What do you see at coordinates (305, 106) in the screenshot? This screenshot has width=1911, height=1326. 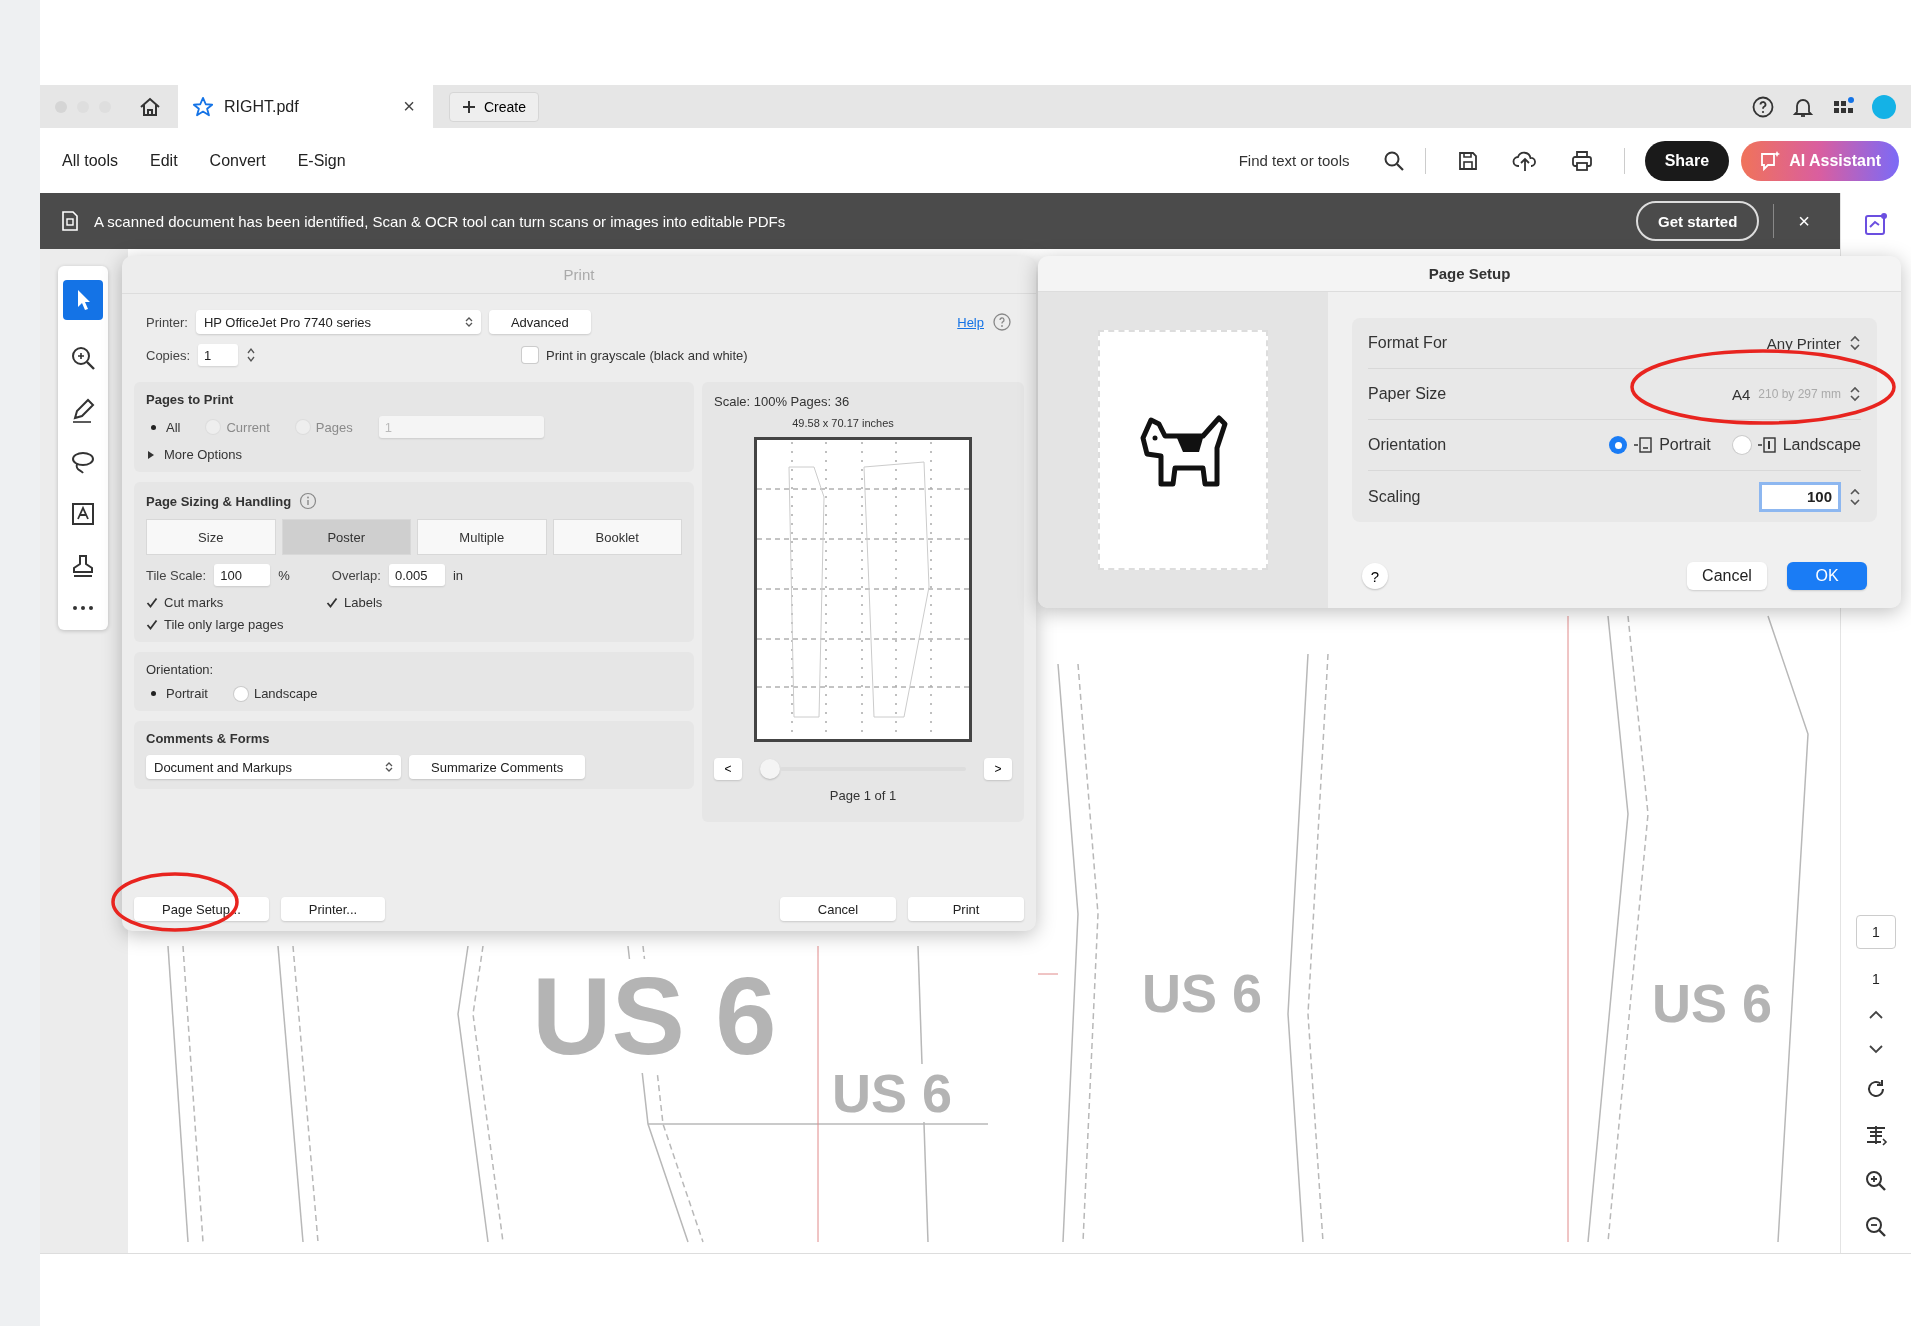 I see `document-tab: RIGHT.pdf ×` at bounding box center [305, 106].